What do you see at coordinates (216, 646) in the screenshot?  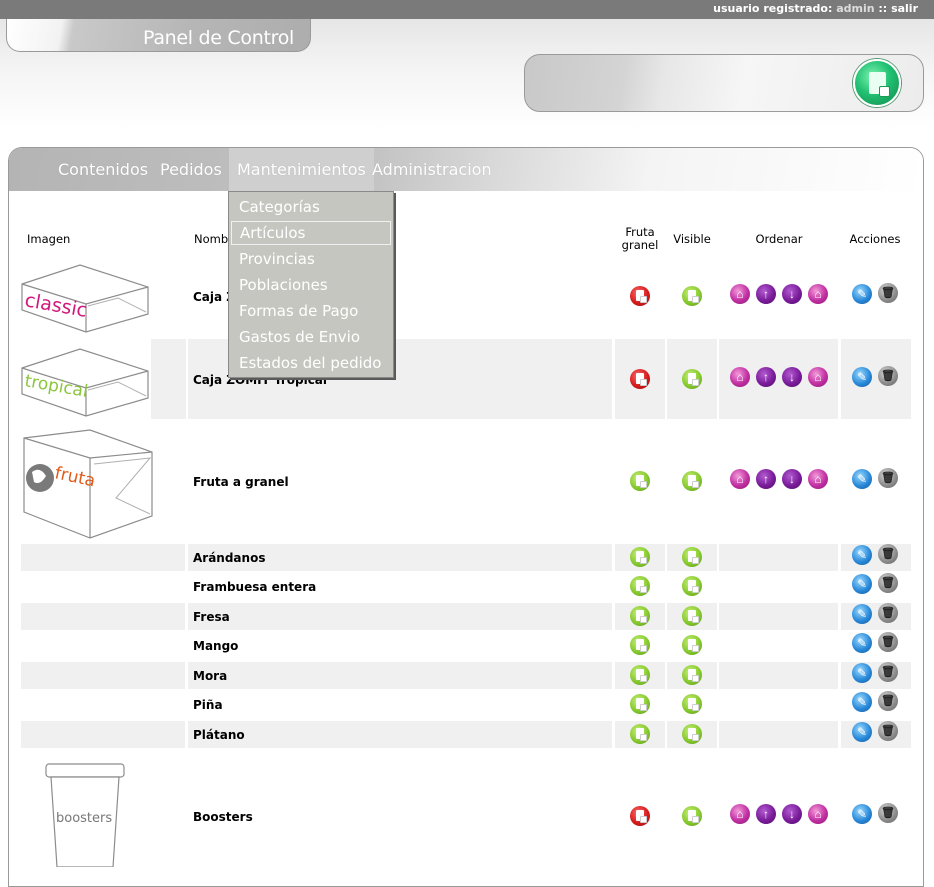 I see `row-name: Mango` at bounding box center [216, 646].